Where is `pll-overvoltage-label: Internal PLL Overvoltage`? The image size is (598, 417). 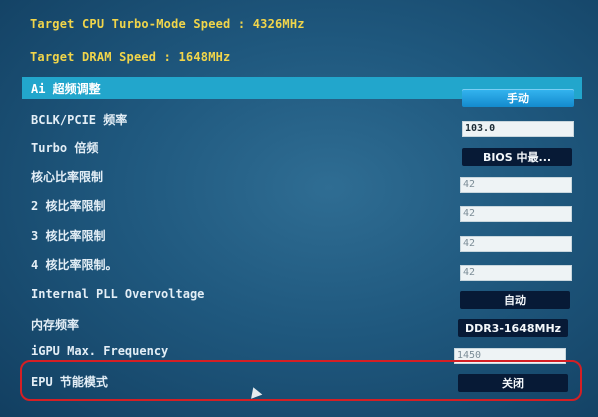 pll-overvoltage-label: Internal PLL Overvoltage is located at coordinates (118, 294).